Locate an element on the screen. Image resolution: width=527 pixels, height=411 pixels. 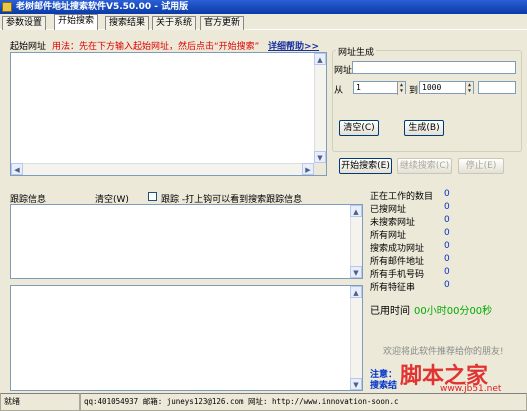
tab-search-results: 搜索结果 is located at coordinates (127, 23).